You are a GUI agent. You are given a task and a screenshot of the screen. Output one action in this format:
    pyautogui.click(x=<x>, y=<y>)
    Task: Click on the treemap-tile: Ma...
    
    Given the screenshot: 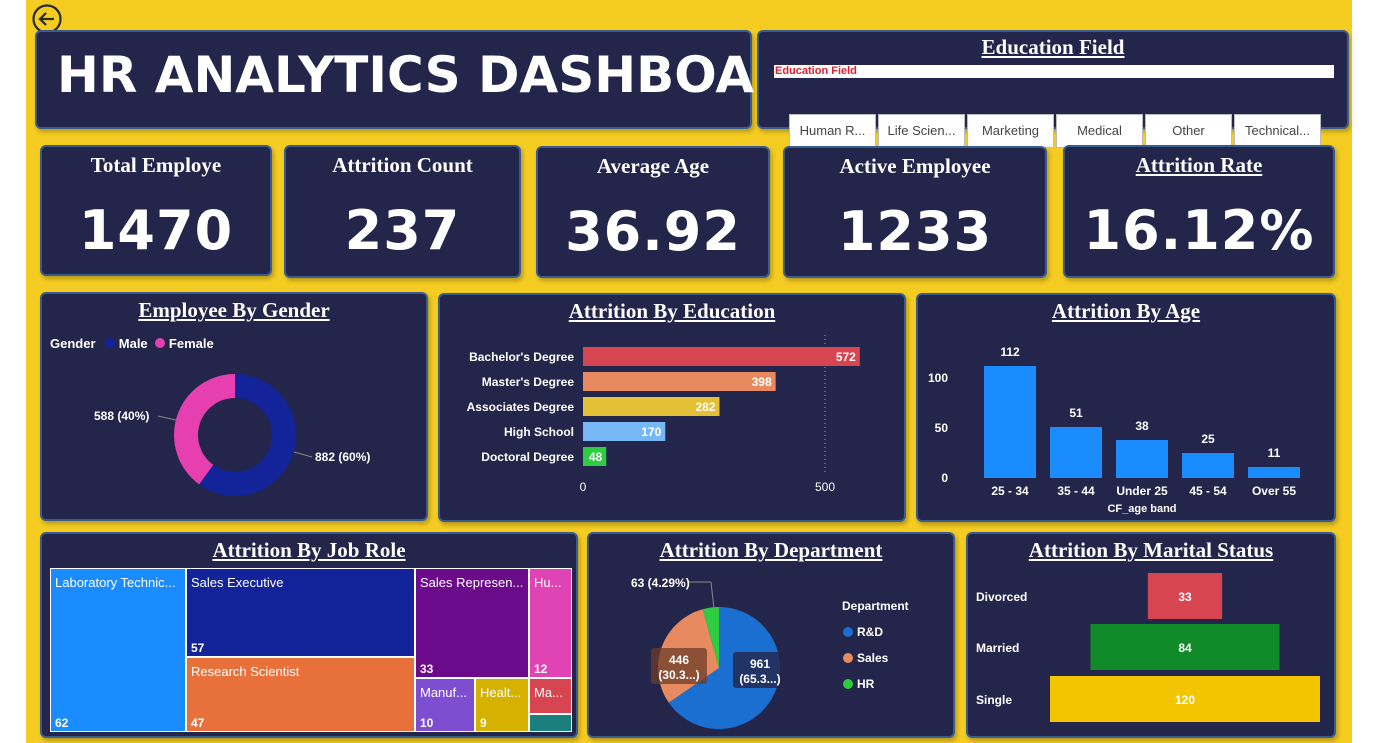 What is the action you would take?
    pyautogui.click(x=550, y=696)
    